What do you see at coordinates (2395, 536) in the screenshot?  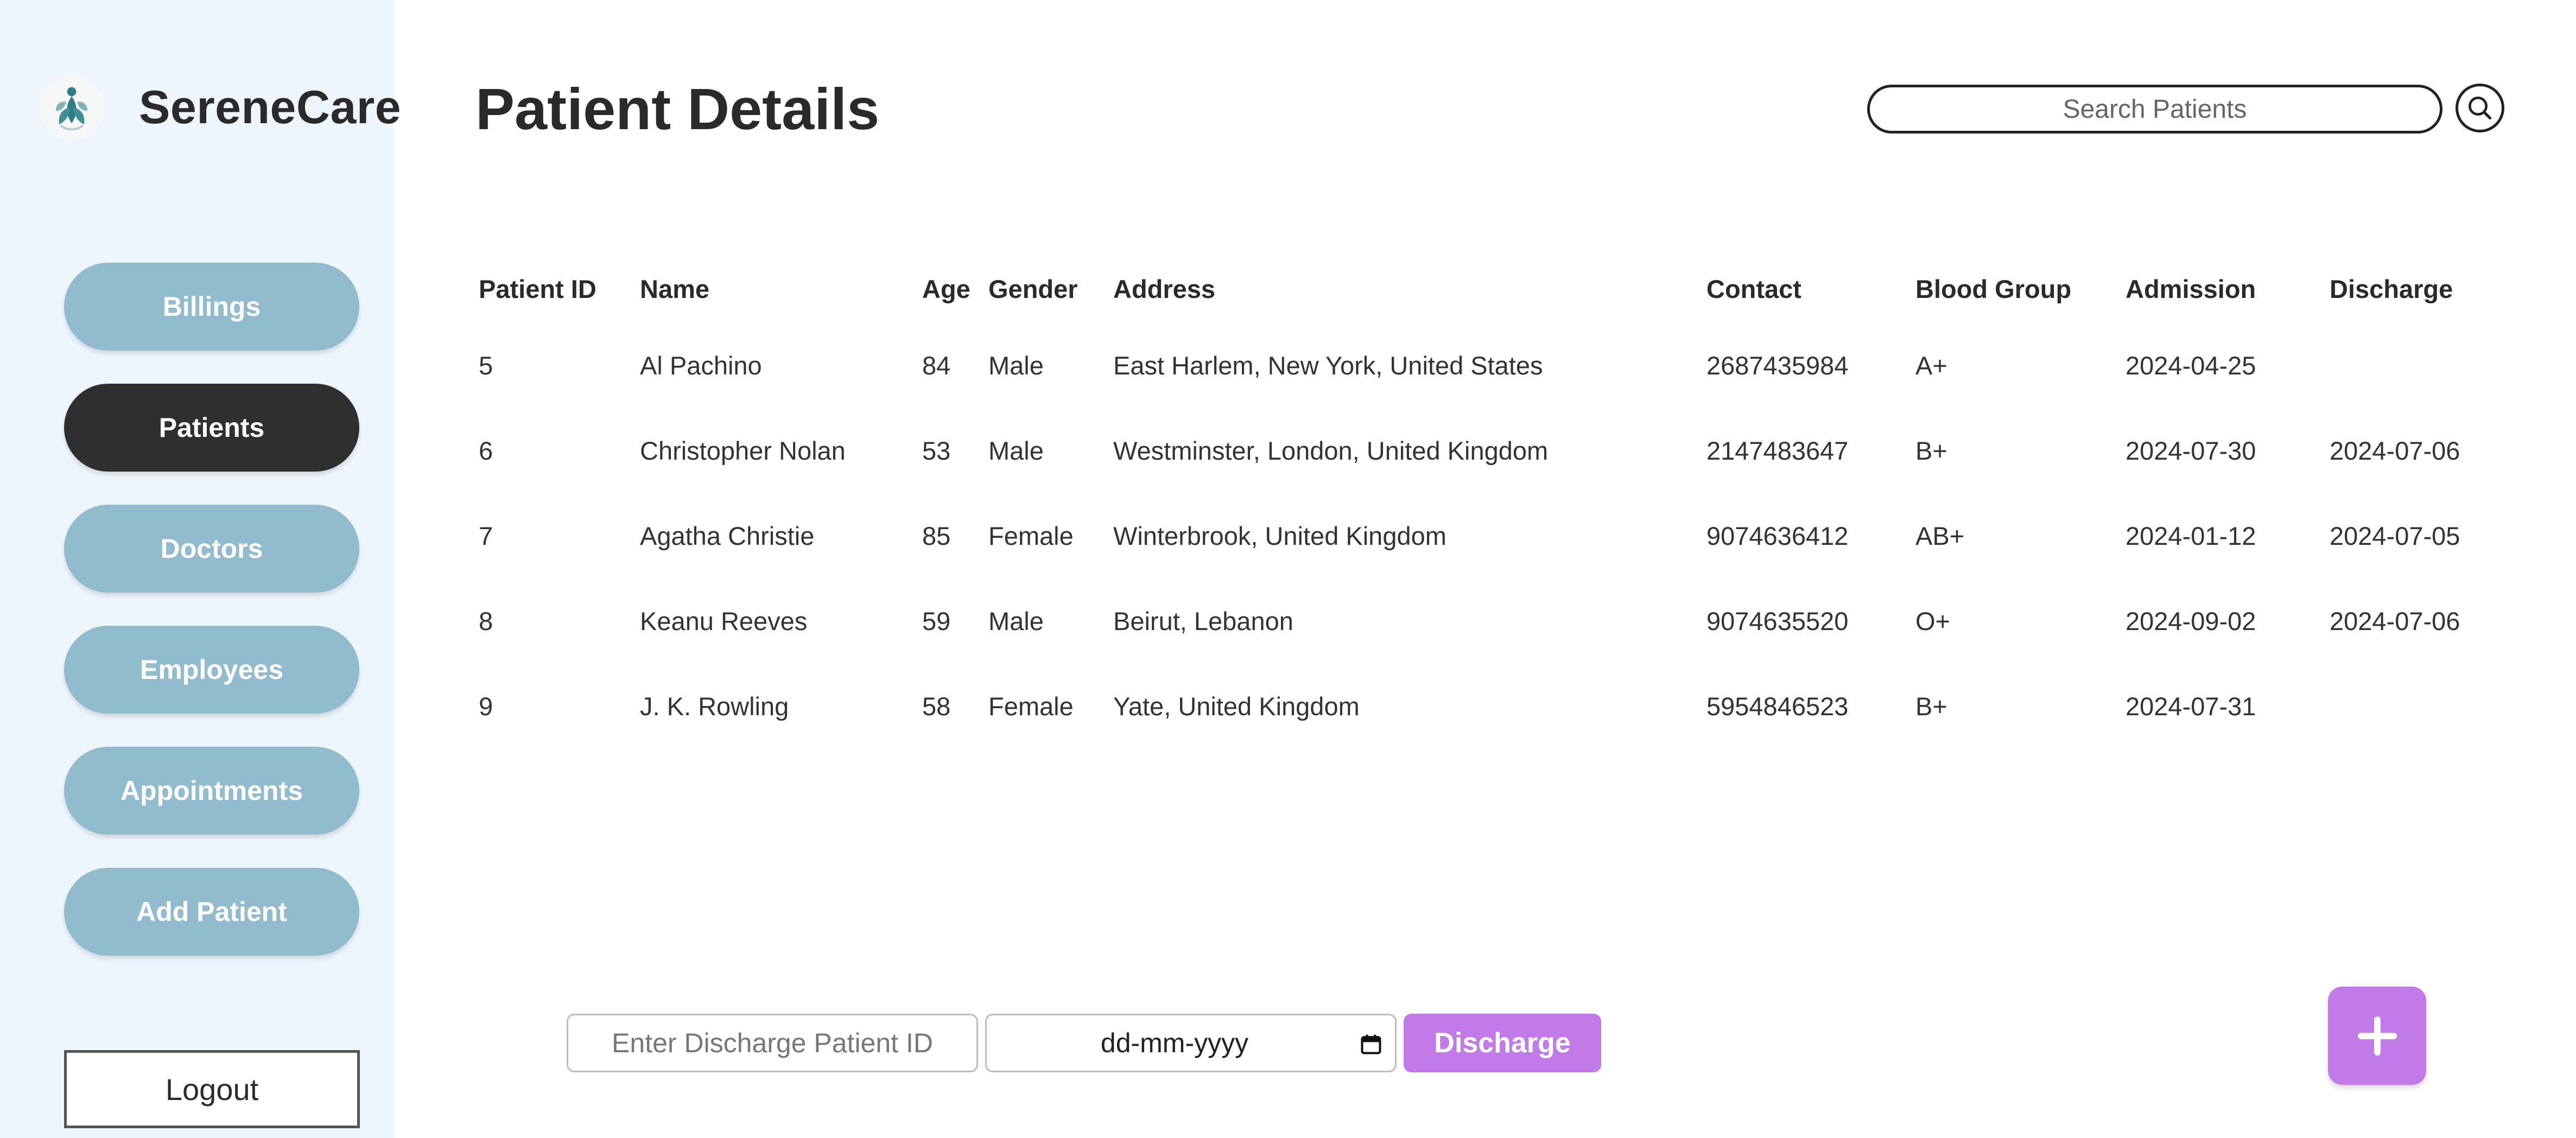 I see `cell-discharge: 2024-07-05` at bounding box center [2395, 536].